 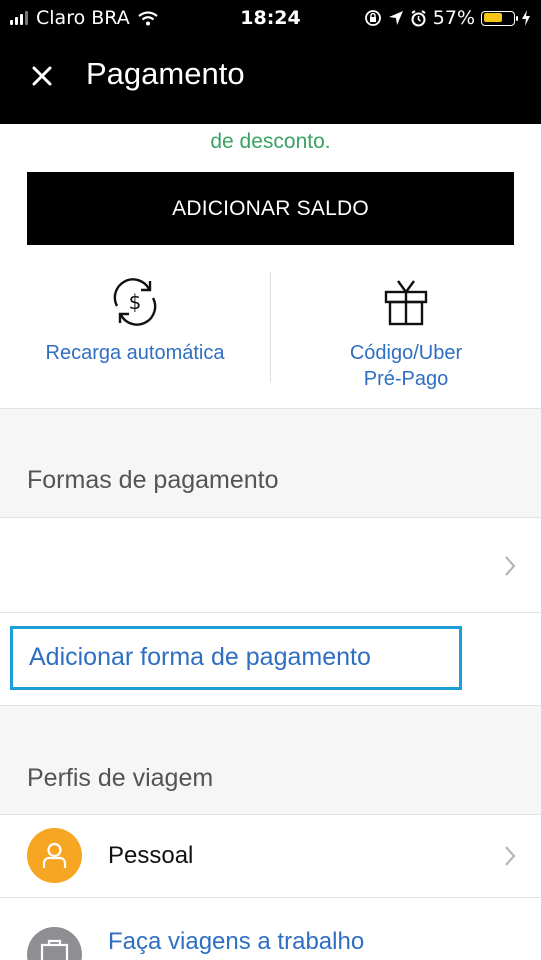 I want to click on page-title: Pagamento, so click(x=165, y=73).